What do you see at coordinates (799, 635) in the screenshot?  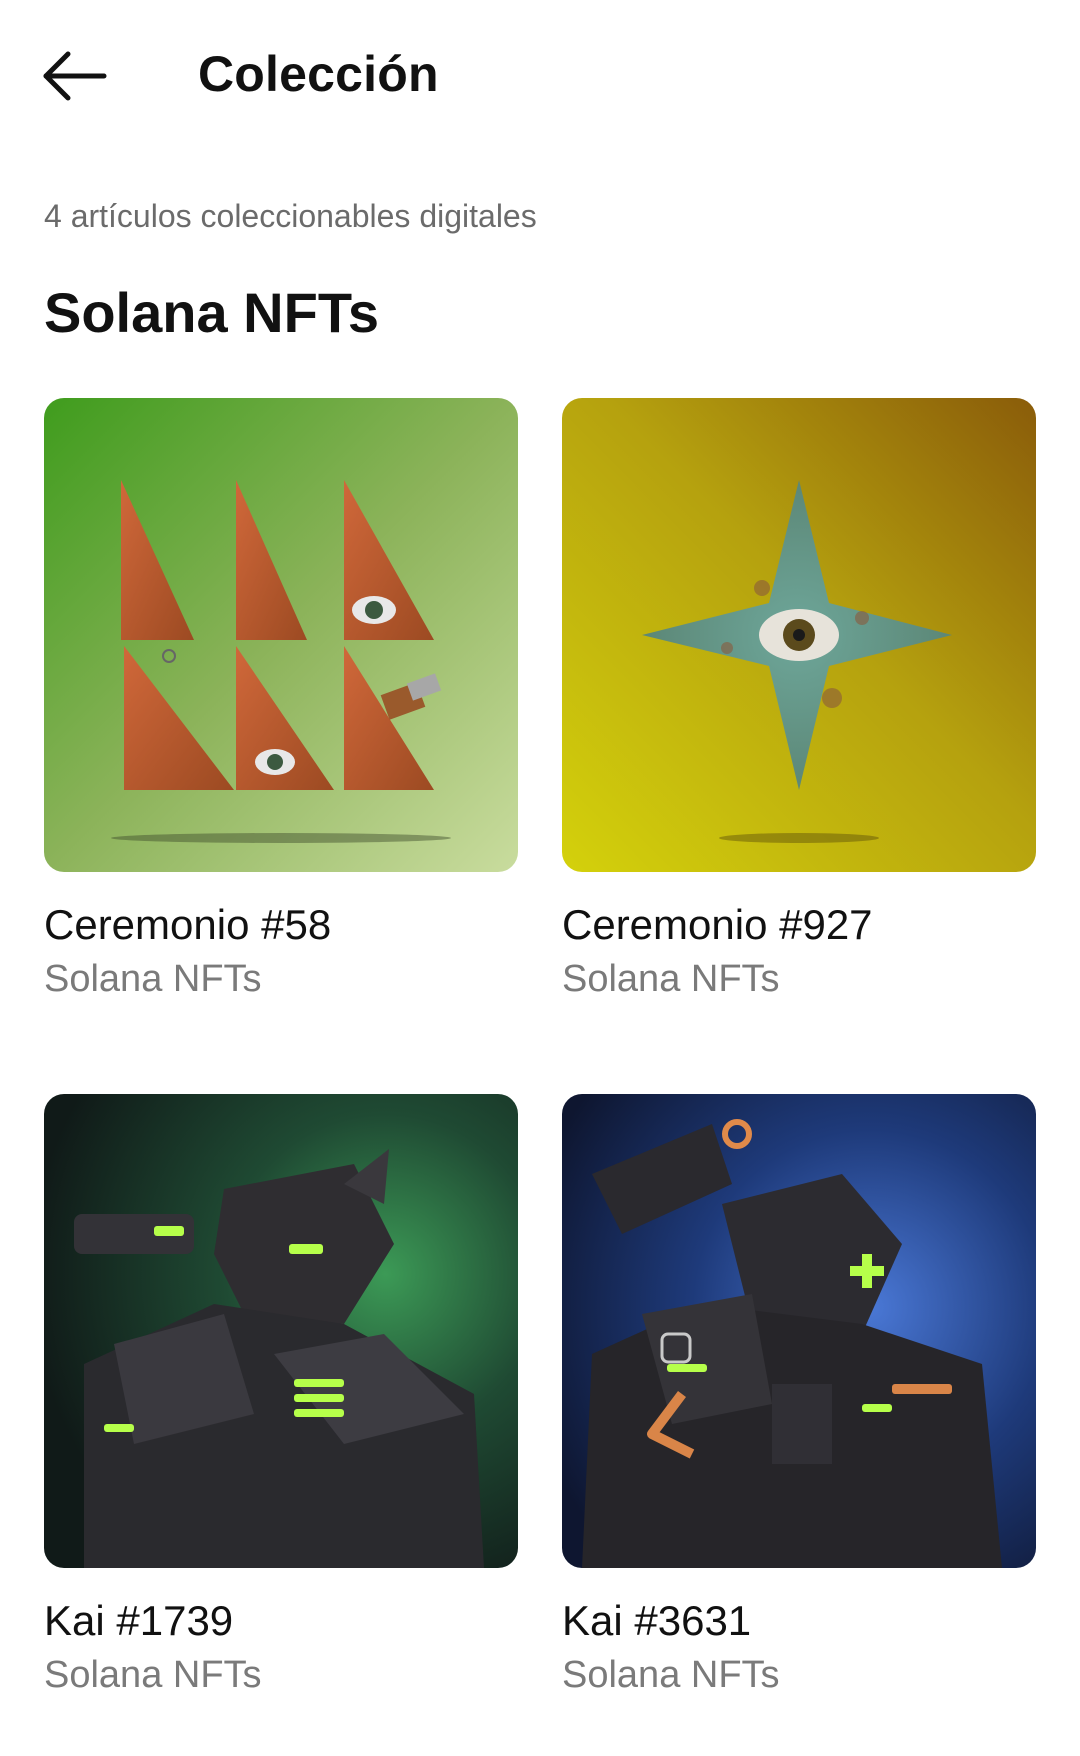 I see `nft-image-rusty-star` at bounding box center [799, 635].